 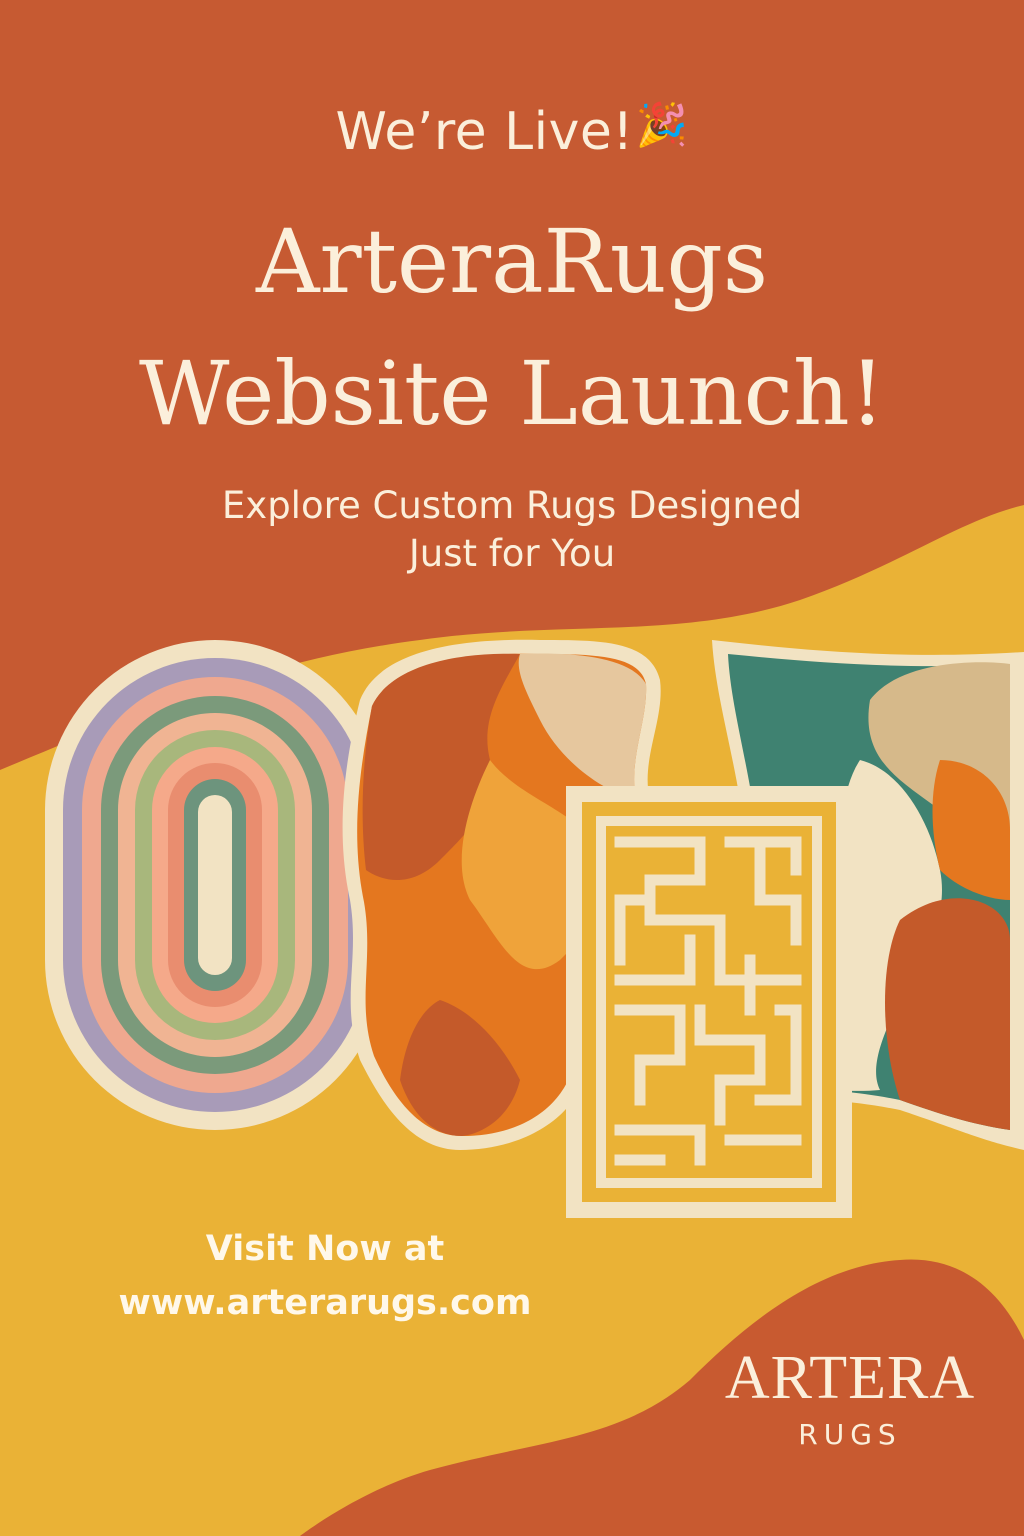 What do you see at coordinates (709, 1002) in the screenshot?
I see `maze-rug` at bounding box center [709, 1002].